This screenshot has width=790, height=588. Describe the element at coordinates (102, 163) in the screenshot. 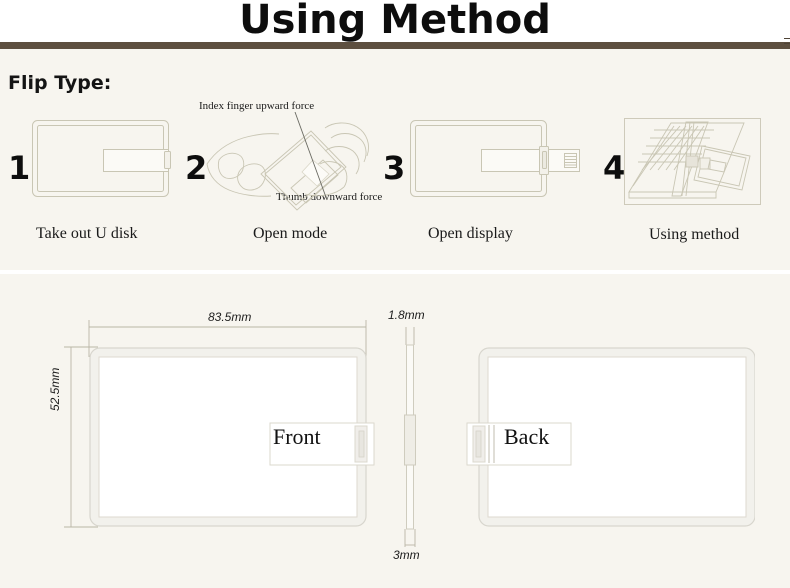

I see `step-1-illustration-card-closed` at that location.